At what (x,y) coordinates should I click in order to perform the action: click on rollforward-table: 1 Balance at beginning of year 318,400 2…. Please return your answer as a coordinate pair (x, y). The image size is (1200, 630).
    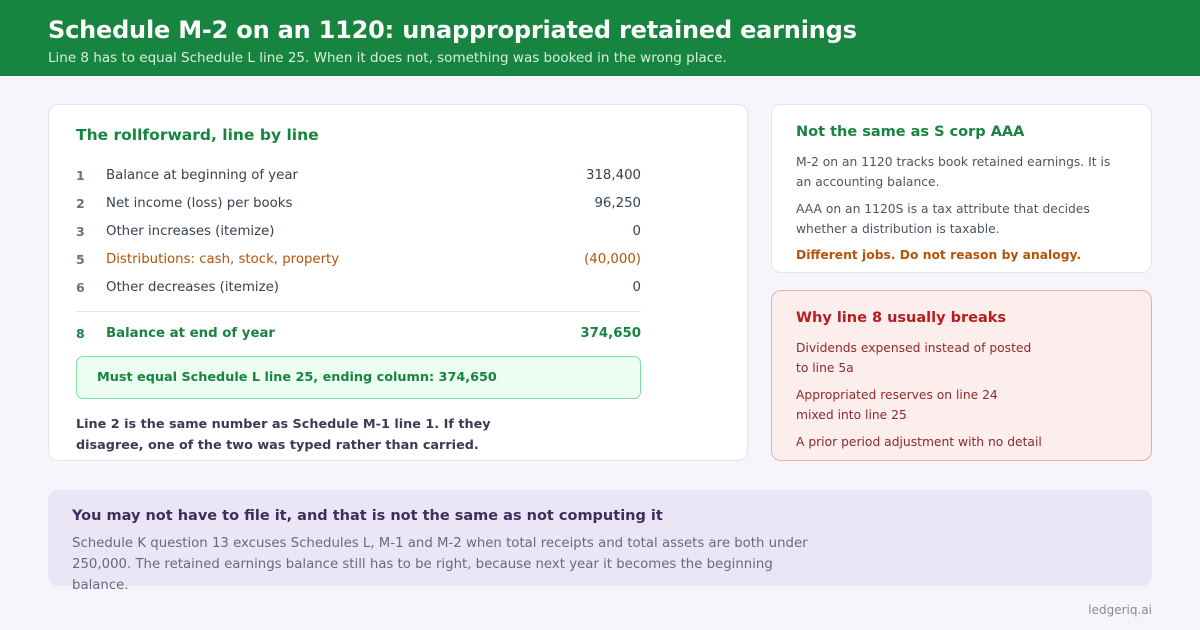
    Looking at the image, I should click on (358, 254).